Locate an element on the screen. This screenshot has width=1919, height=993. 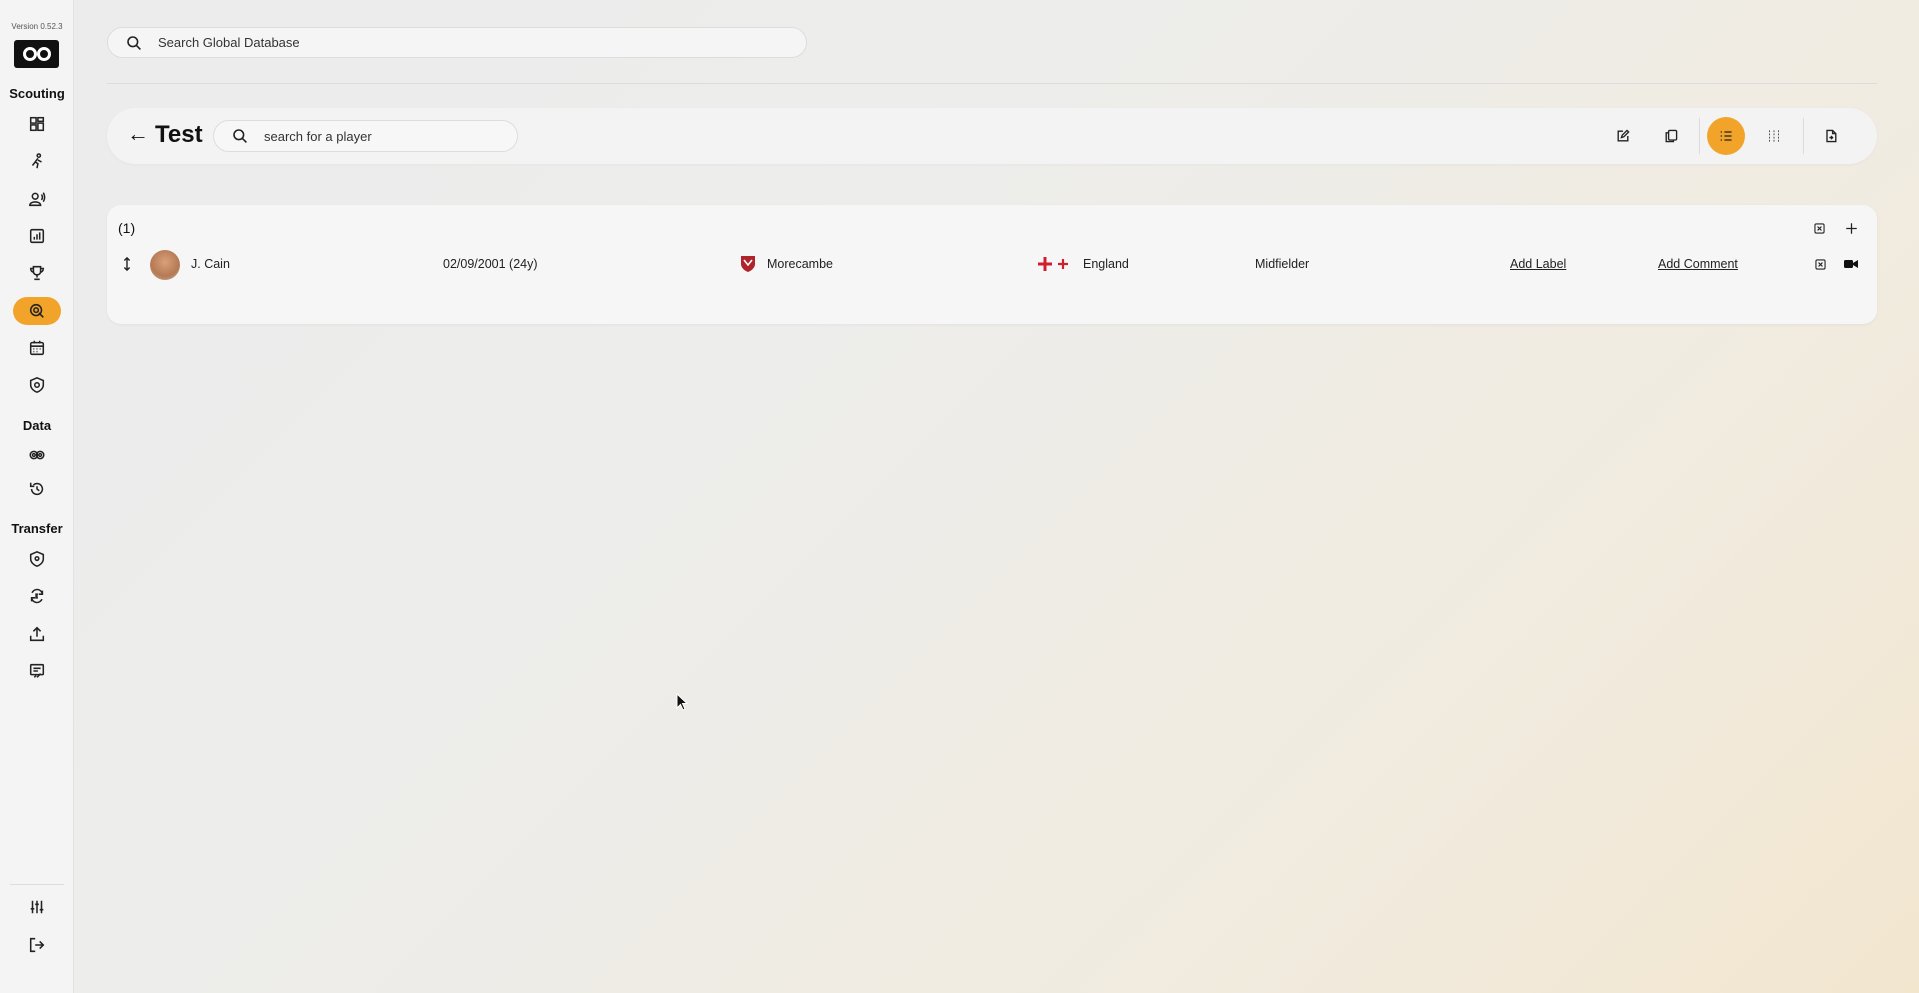
nav-club-shield-icon is located at coordinates (37, 385).